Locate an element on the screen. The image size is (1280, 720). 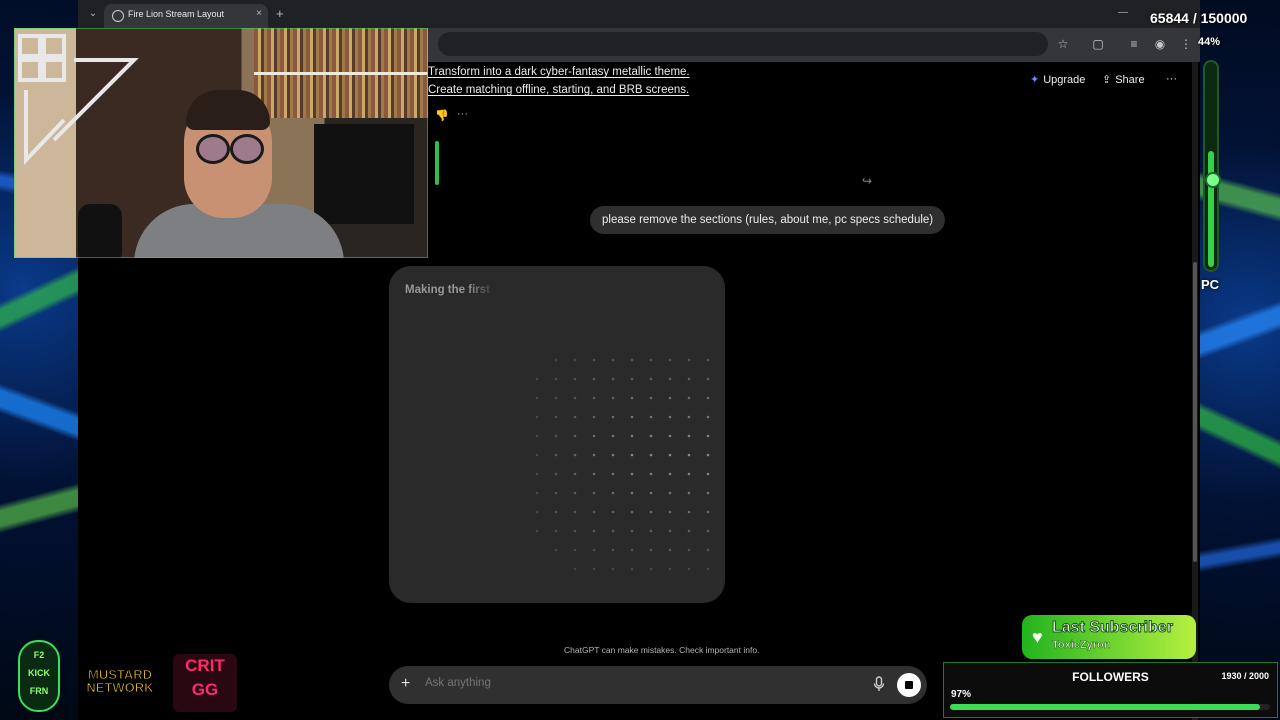
browser-tab: Fire Lion Stream Layout × is located at coordinates (186, 16).